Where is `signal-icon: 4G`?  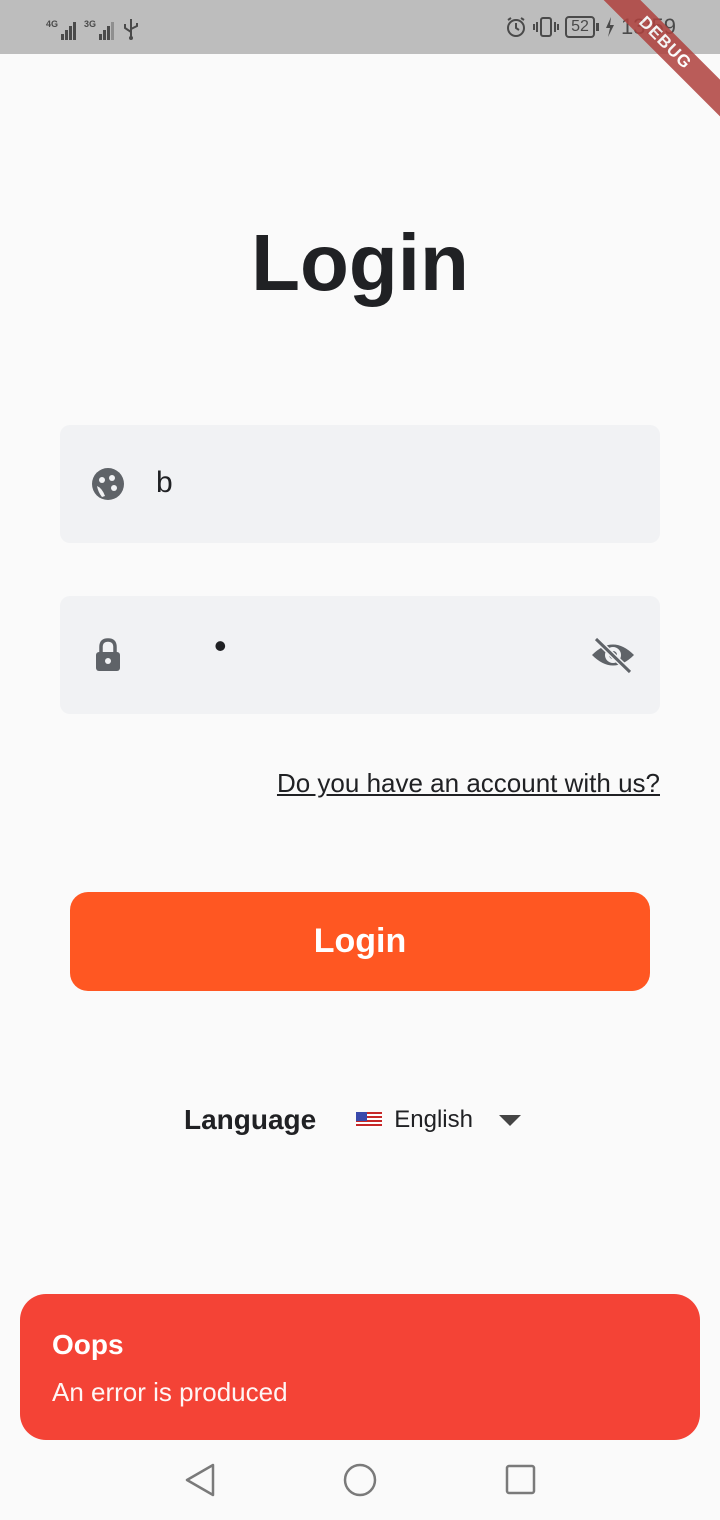 signal-icon: 4G is located at coordinates (61, 29).